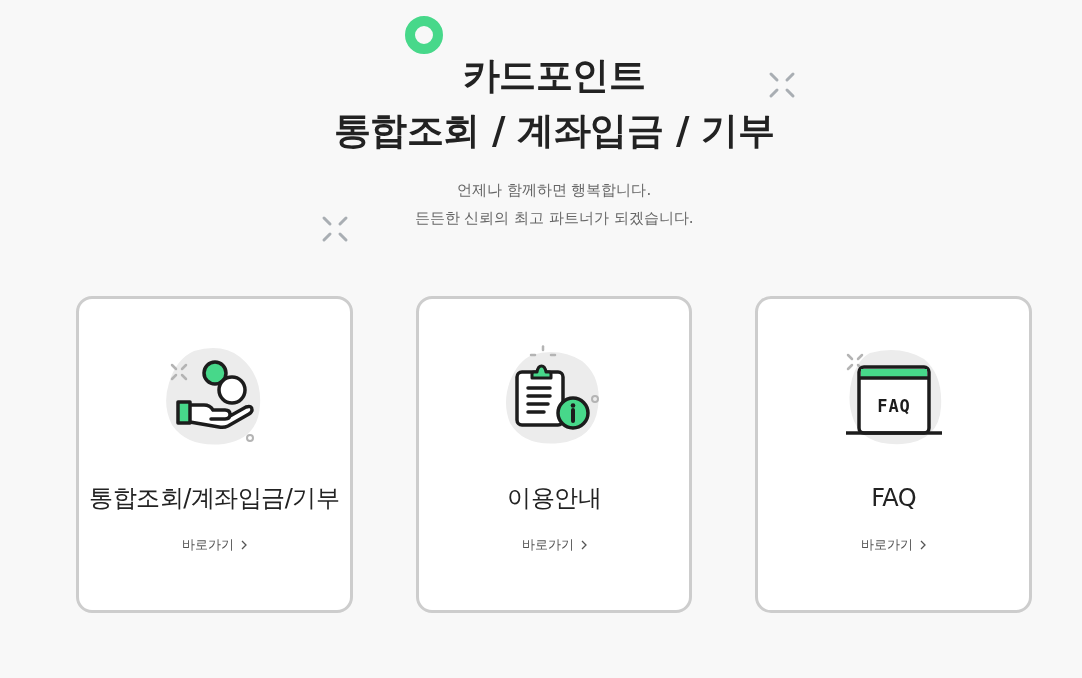 The image size is (1082, 678). What do you see at coordinates (424, 35) in the screenshot?
I see `ring-icon` at bounding box center [424, 35].